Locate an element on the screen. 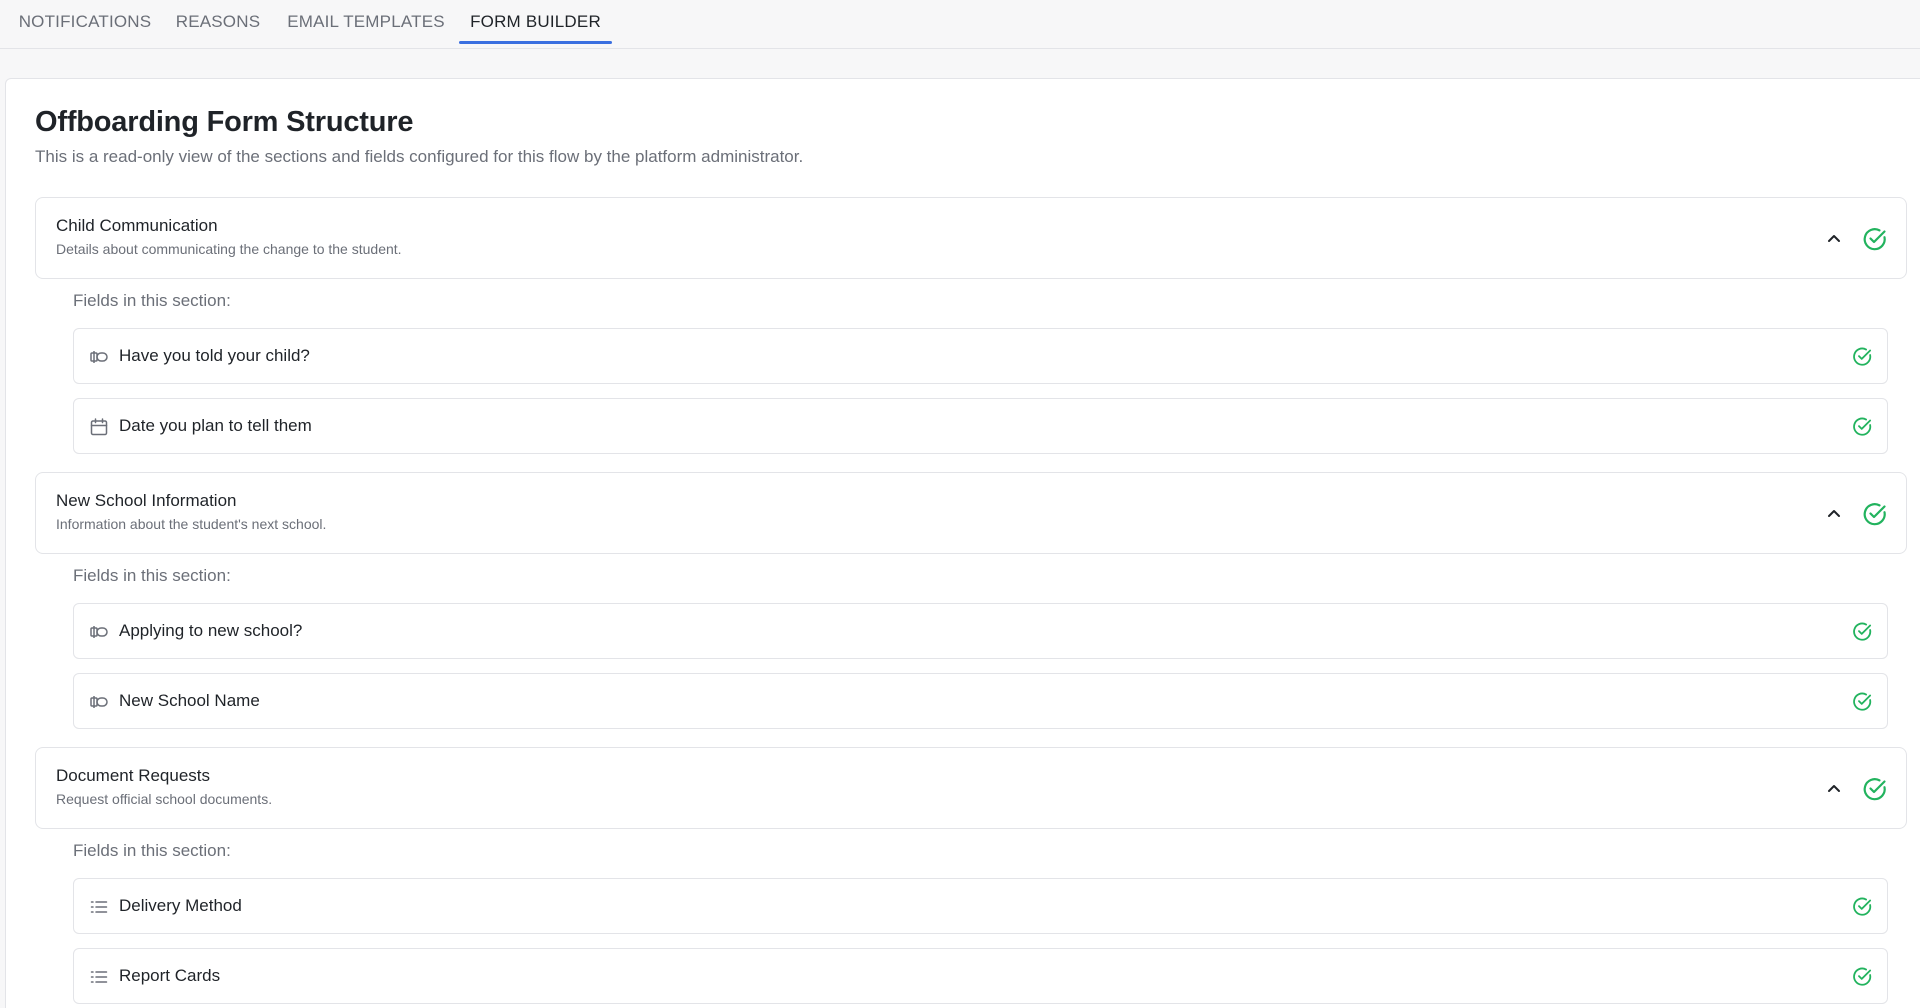 The width and height of the screenshot is (1920, 1008). field-label: Date you plan to tell them is located at coordinates (215, 425).